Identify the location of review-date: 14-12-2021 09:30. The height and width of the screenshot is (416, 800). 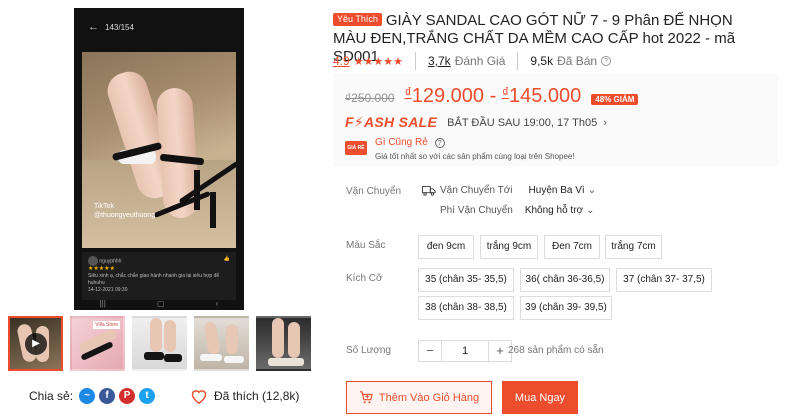
(108, 290).